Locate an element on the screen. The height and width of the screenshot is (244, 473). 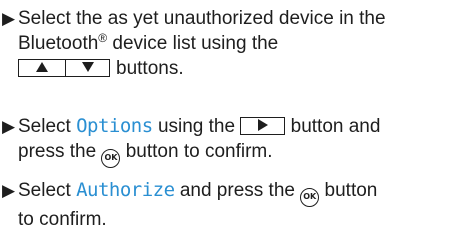
bluetooth-word: Bluetooth is located at coordinates (58, 43).